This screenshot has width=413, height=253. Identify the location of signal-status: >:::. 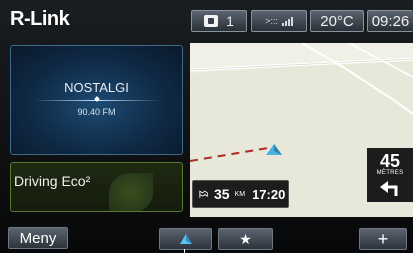
(279, 21).